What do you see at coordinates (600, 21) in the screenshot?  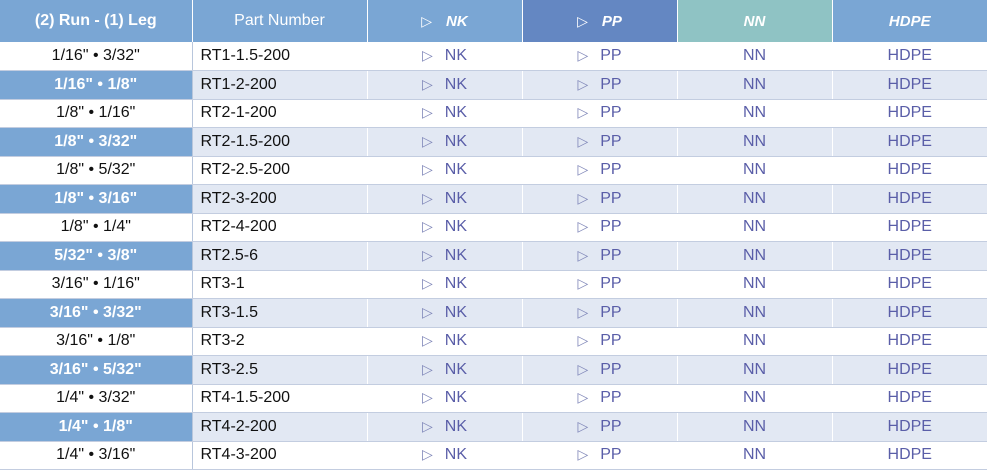 I see `header-material-pp: ▷ PP` at bounding box center [600, 21].